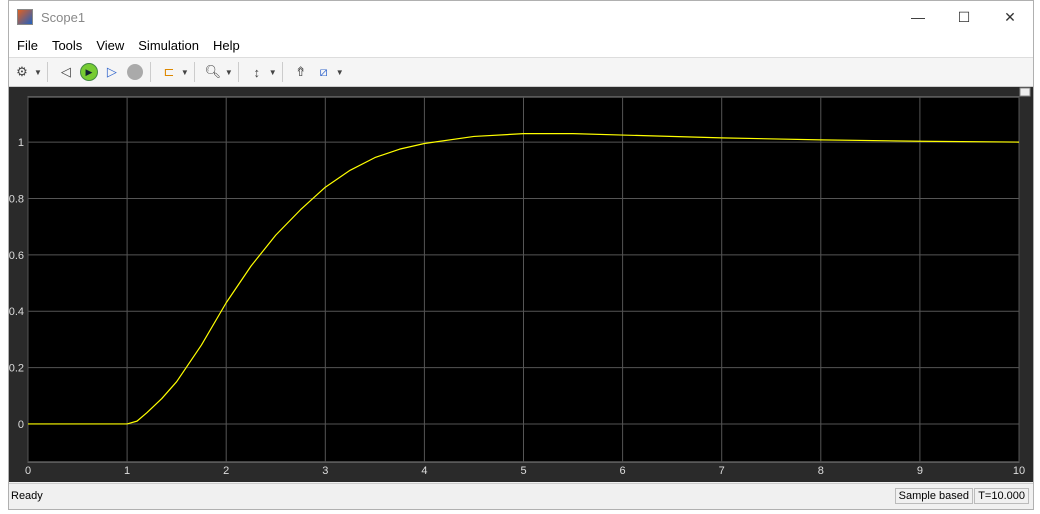 The height and width of the screenshot is (514, 1040). I want to click on menu-tools: Tools, so click(67, 45).